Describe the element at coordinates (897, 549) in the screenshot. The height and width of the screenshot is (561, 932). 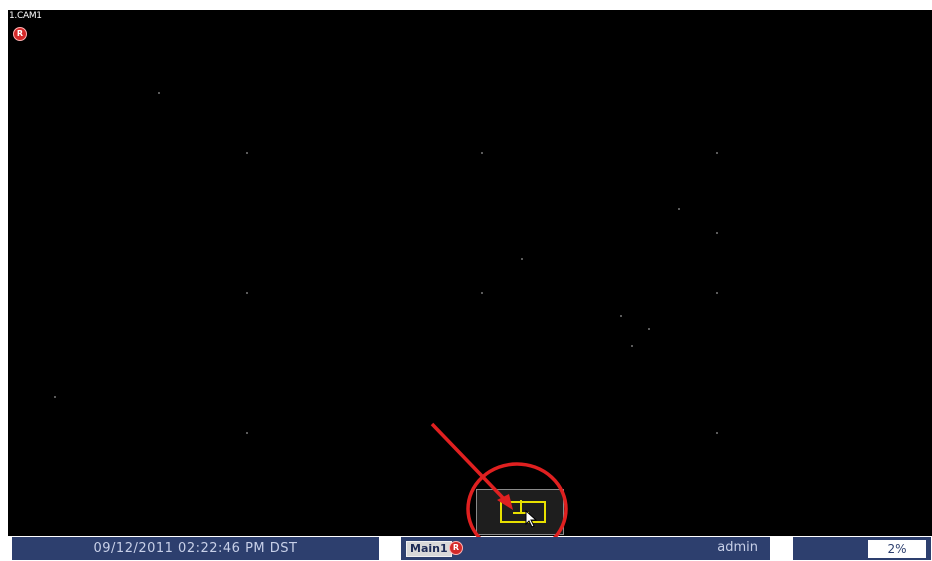
I see `storage-percent: 2%` at that location.